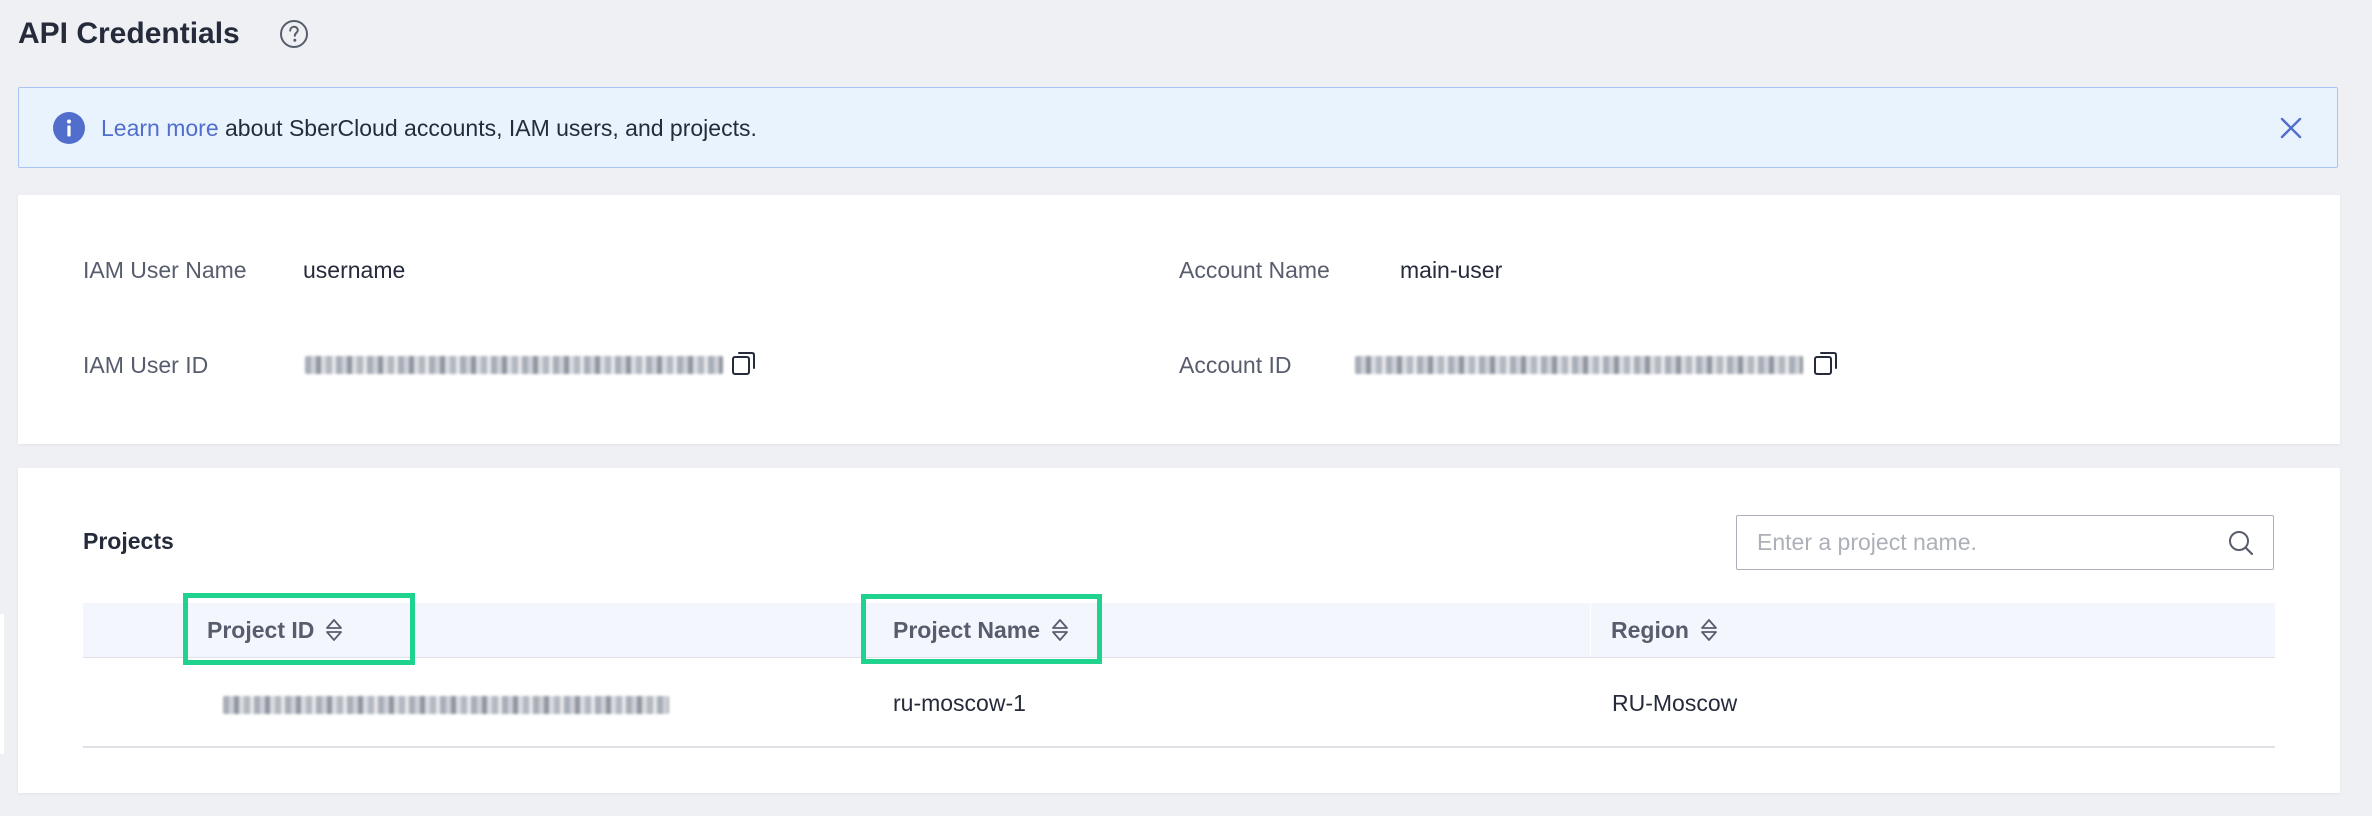 This screenshot has height=816, width=2372. I want to click on info-circle-icon, so click(69, 128).